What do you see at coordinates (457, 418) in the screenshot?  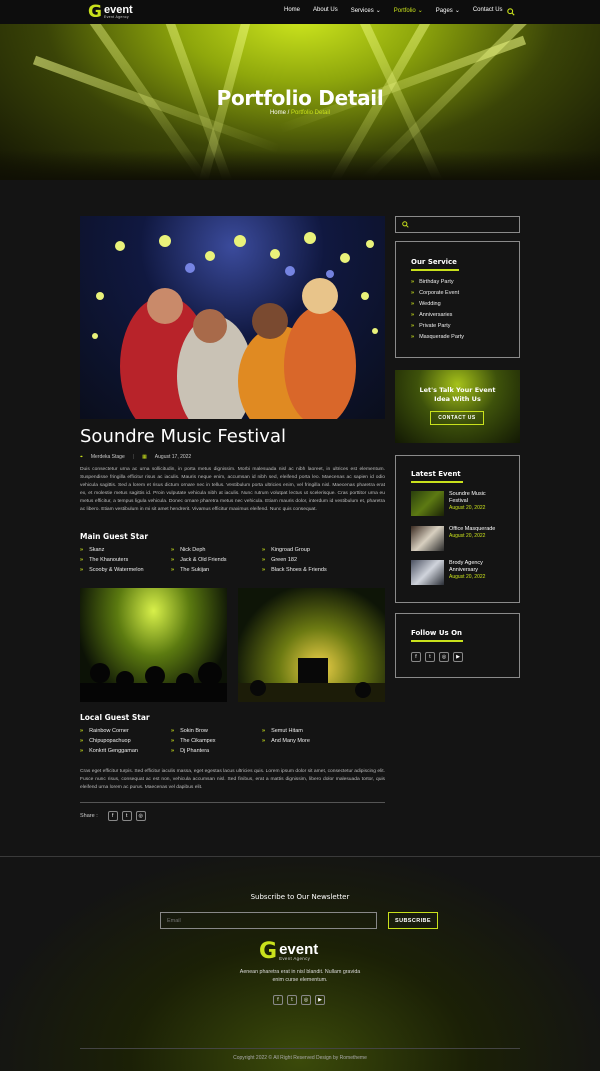 I see `contact-us-button: CONTACT US` at bounding box center [457, 418].